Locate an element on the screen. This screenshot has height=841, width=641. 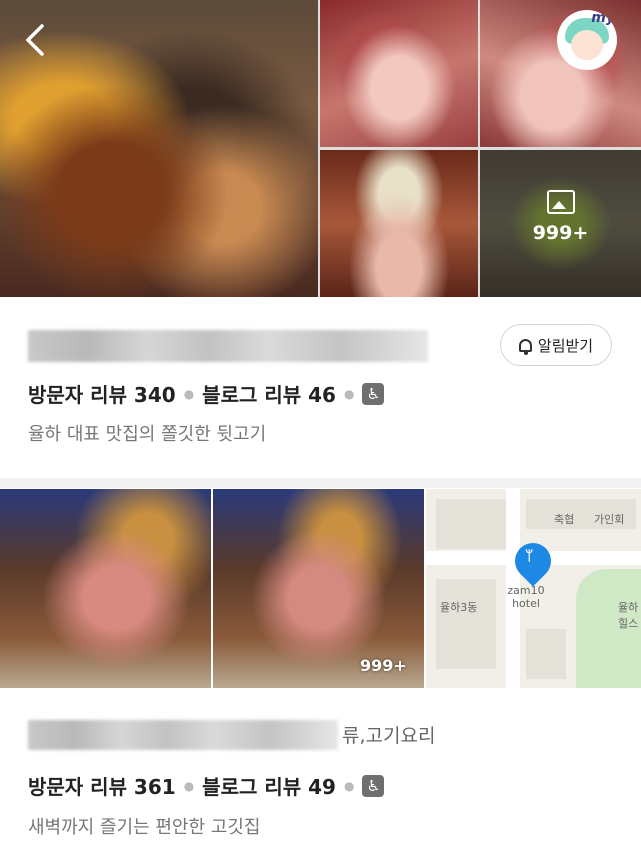
alarm-label: 알림받기 is located at coordinates (565, 345).